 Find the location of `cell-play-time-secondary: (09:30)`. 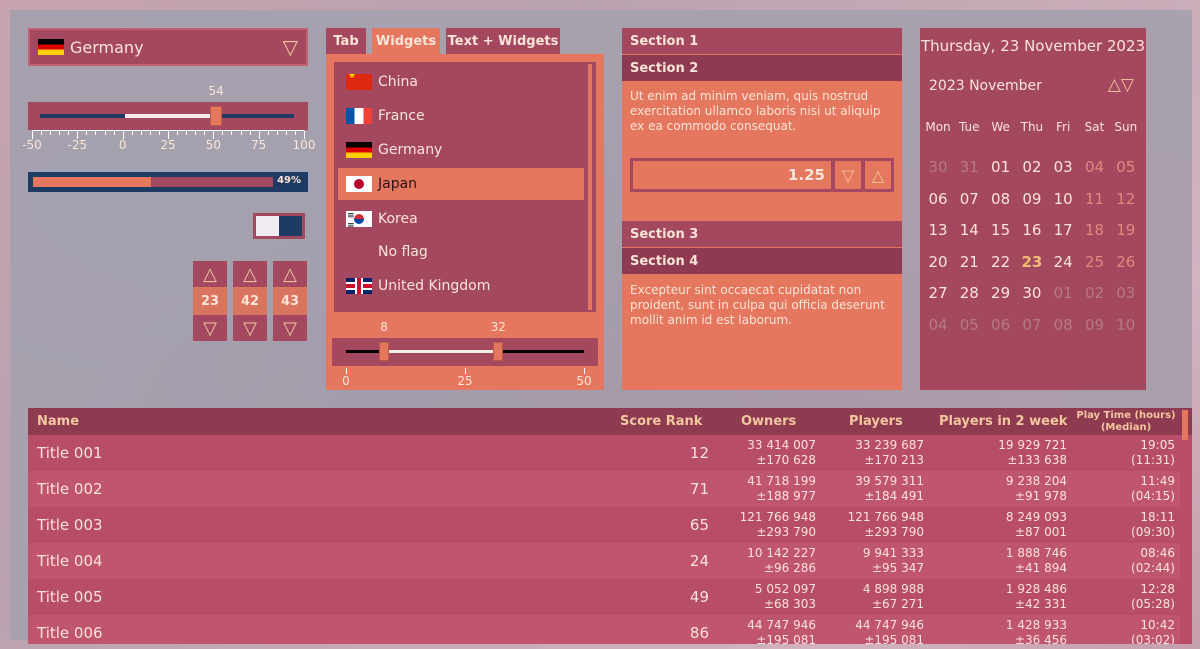

cell-play-time-secondary: (09:30) is located at coordinates (1153, 532).